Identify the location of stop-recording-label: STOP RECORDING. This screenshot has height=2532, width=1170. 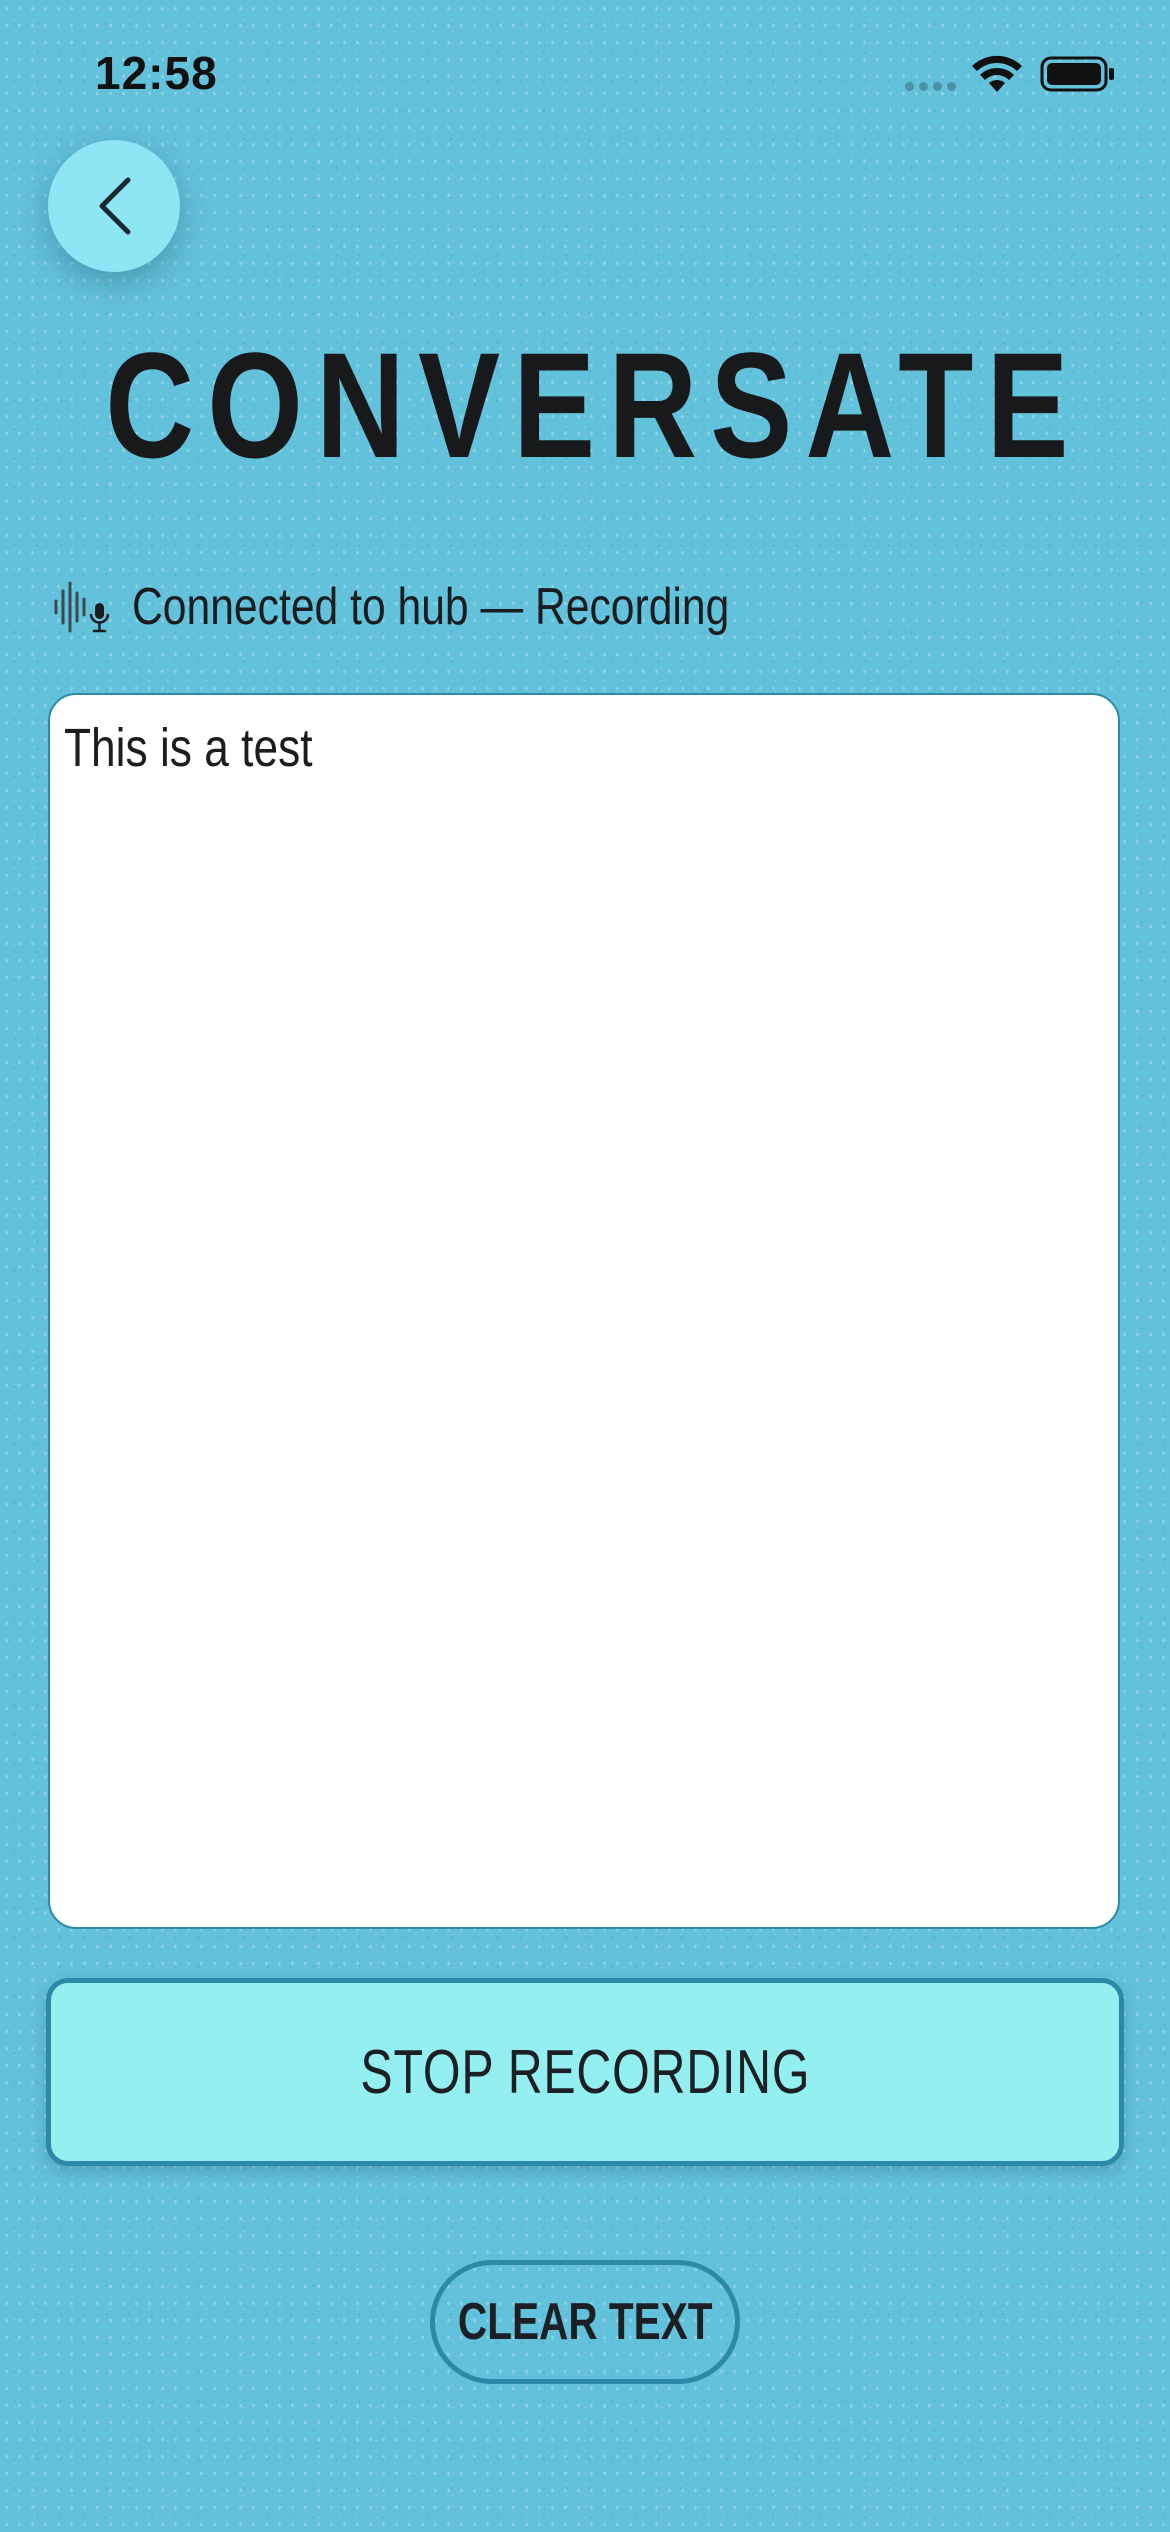
(585, 2072).